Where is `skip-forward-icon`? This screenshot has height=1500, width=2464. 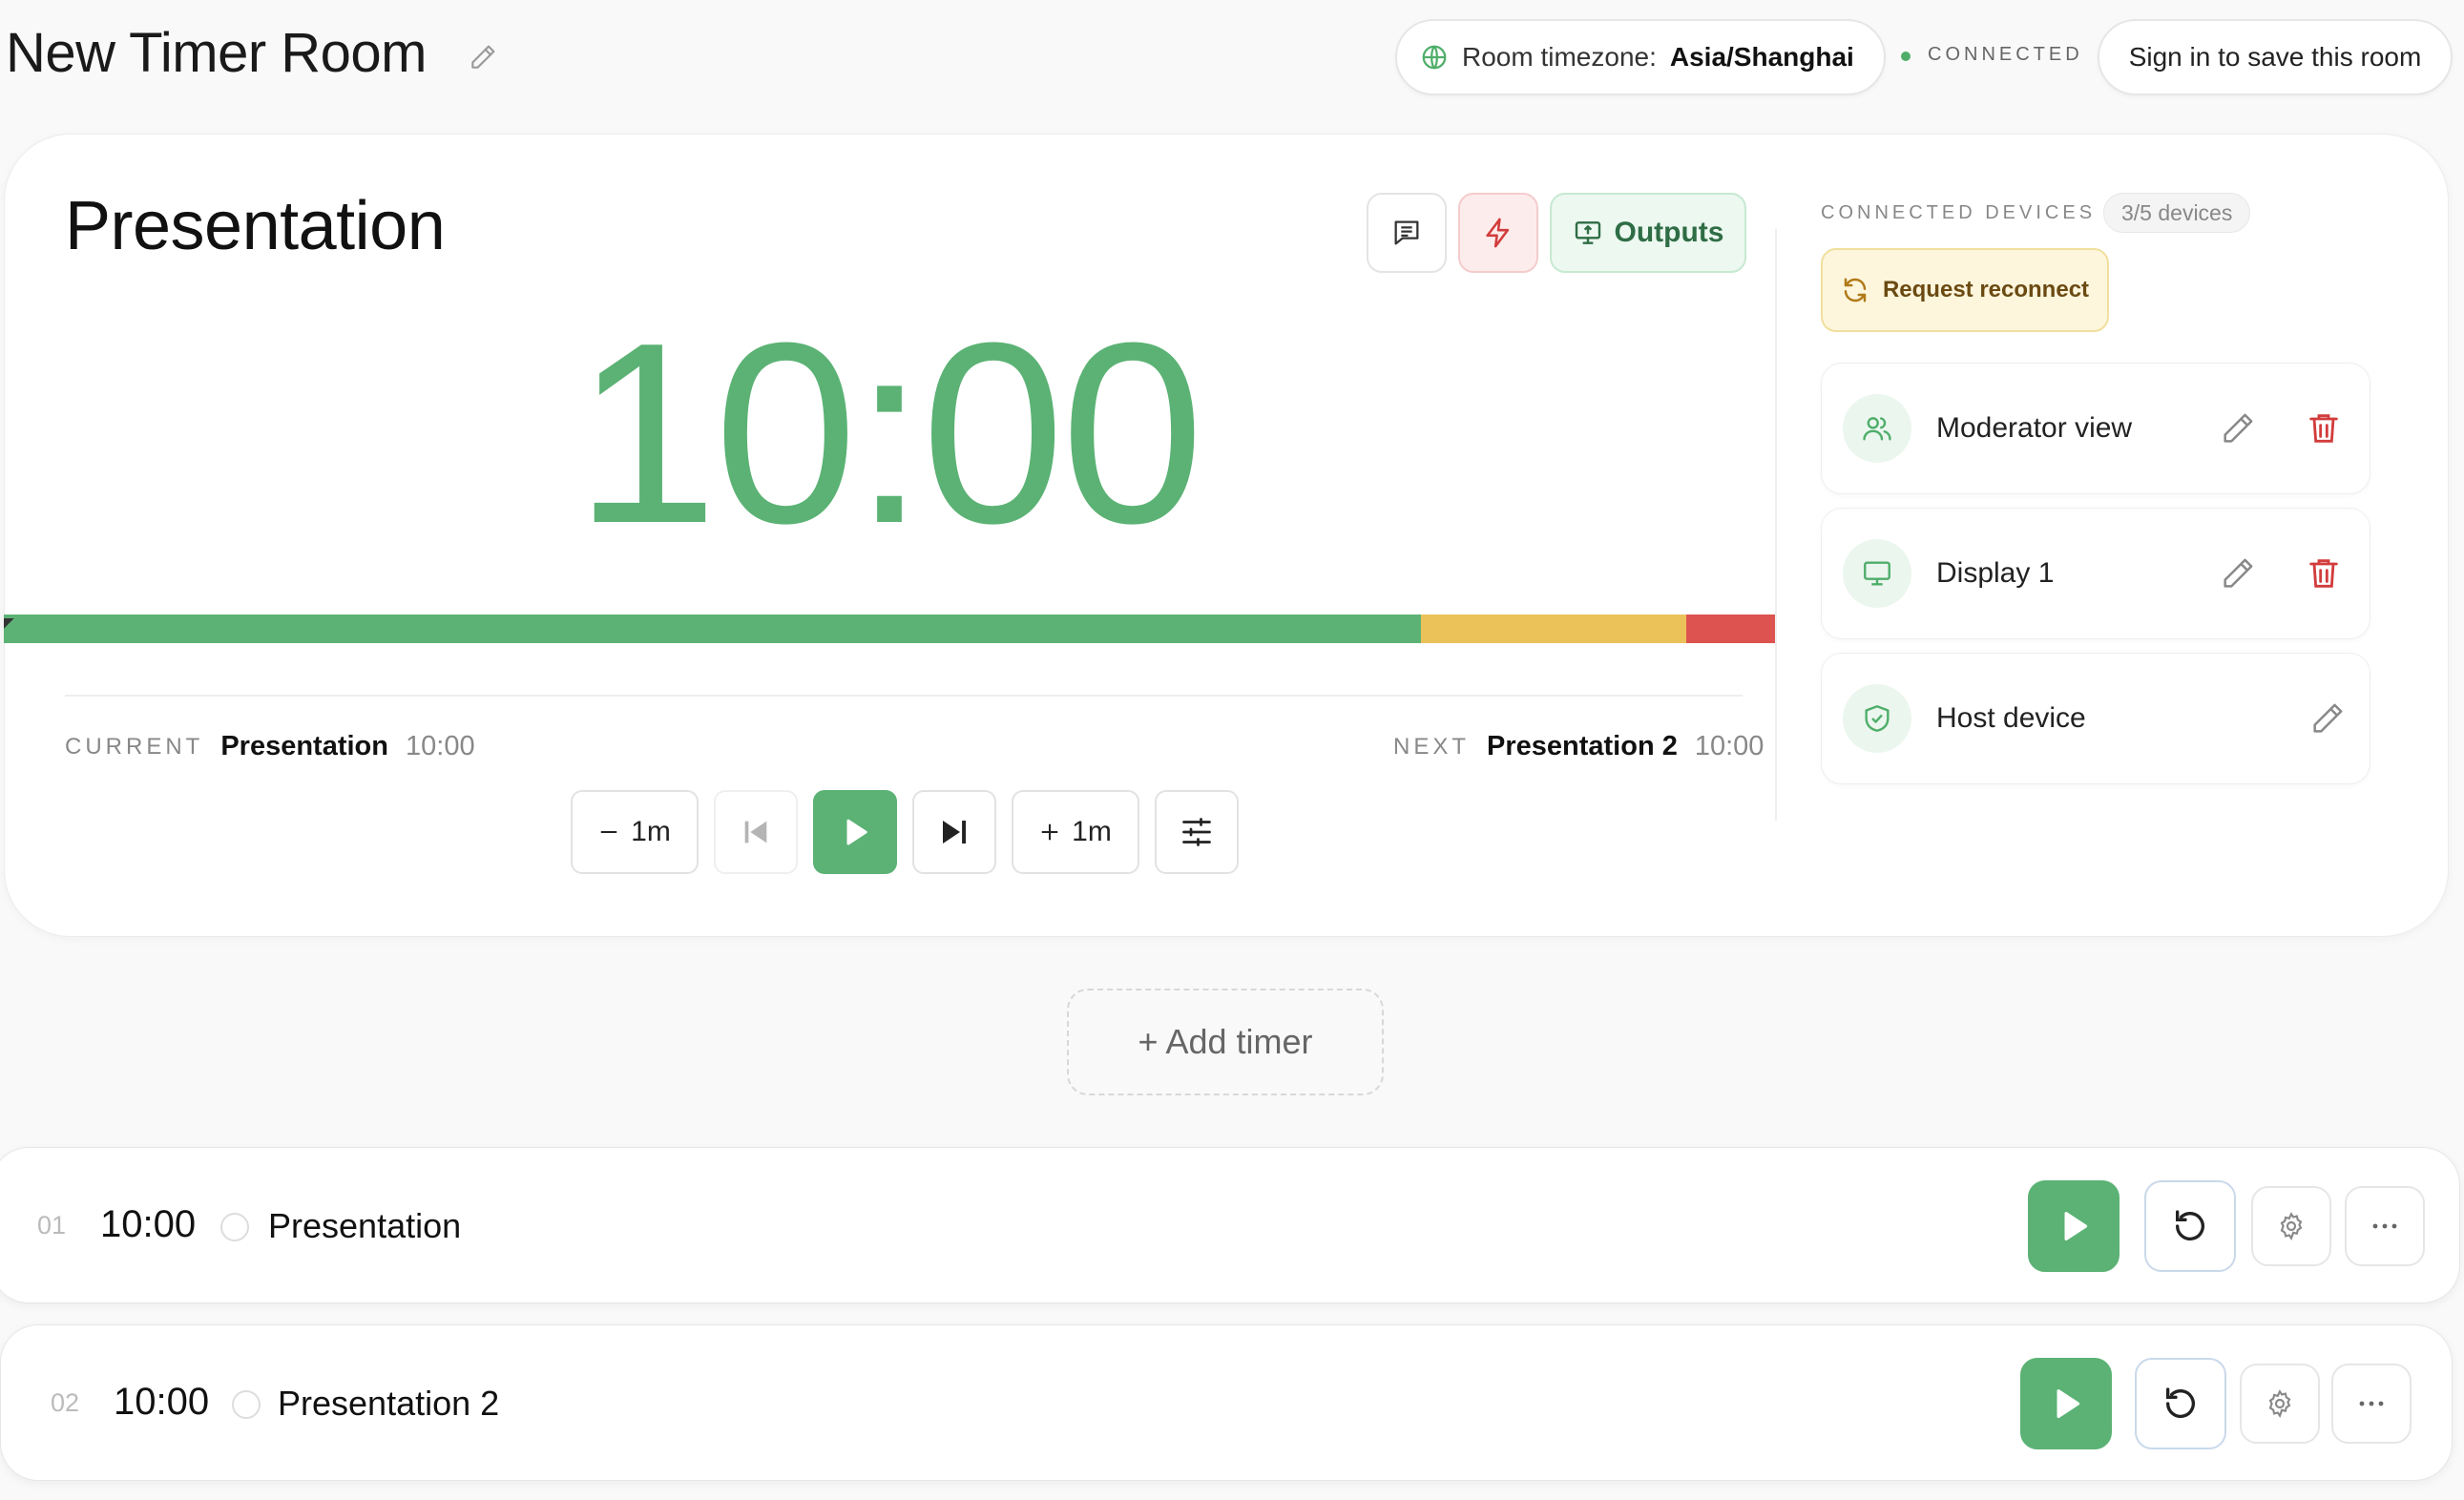 skip-forward-icon is located at coordinates (954, 832).